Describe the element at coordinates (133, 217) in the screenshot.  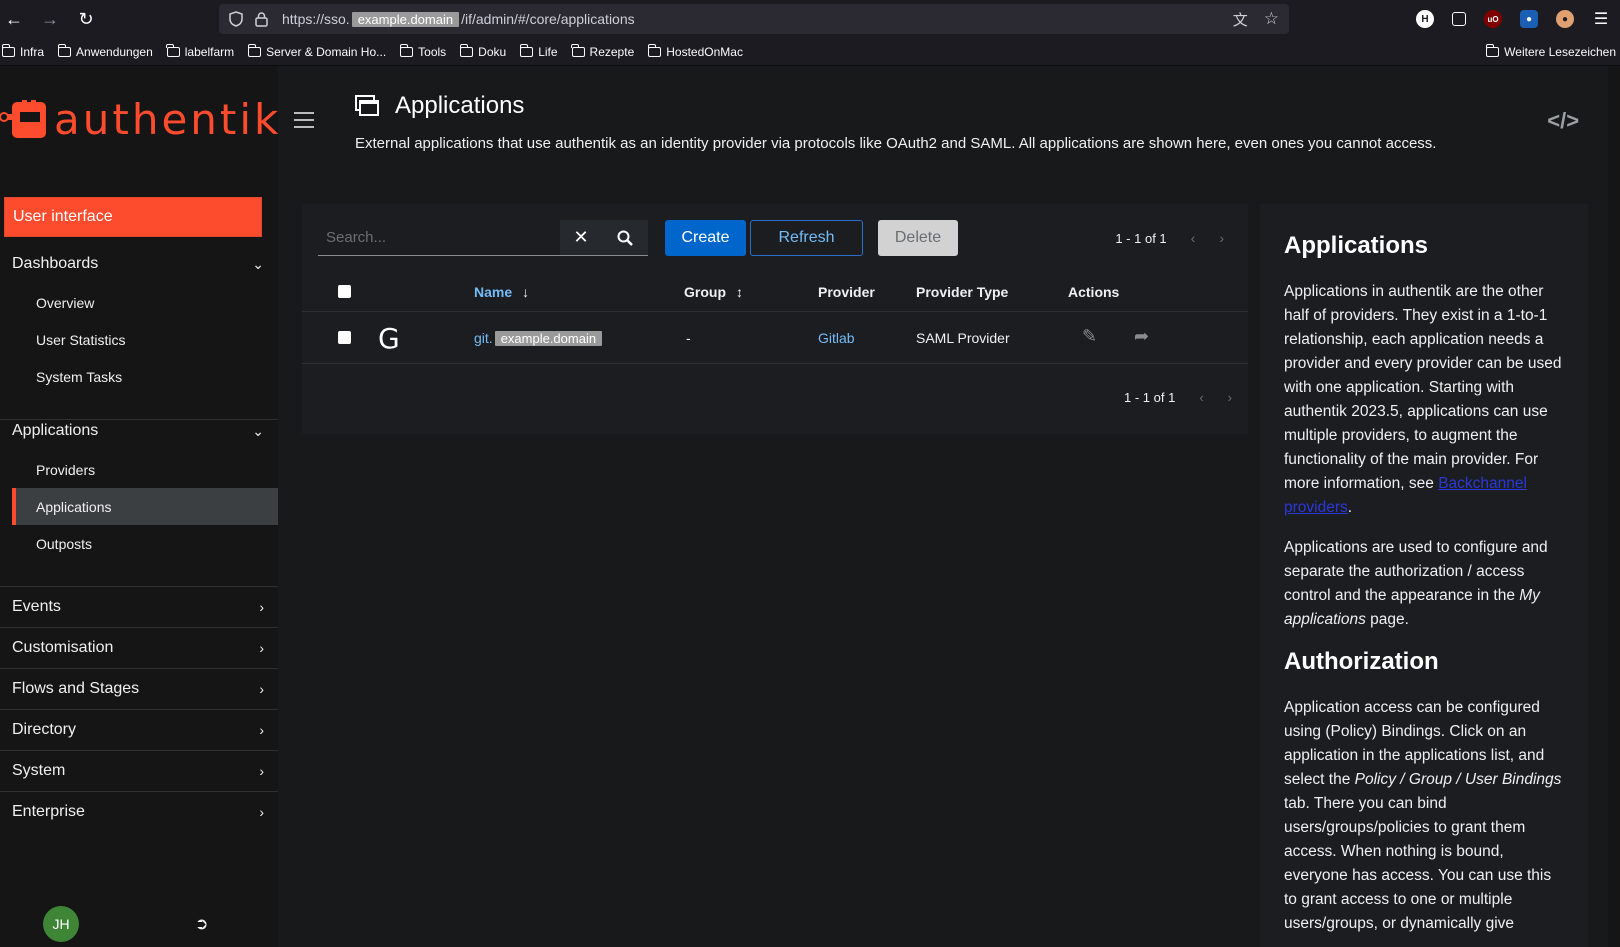
I see `user-interface-button: User interface` at that location.